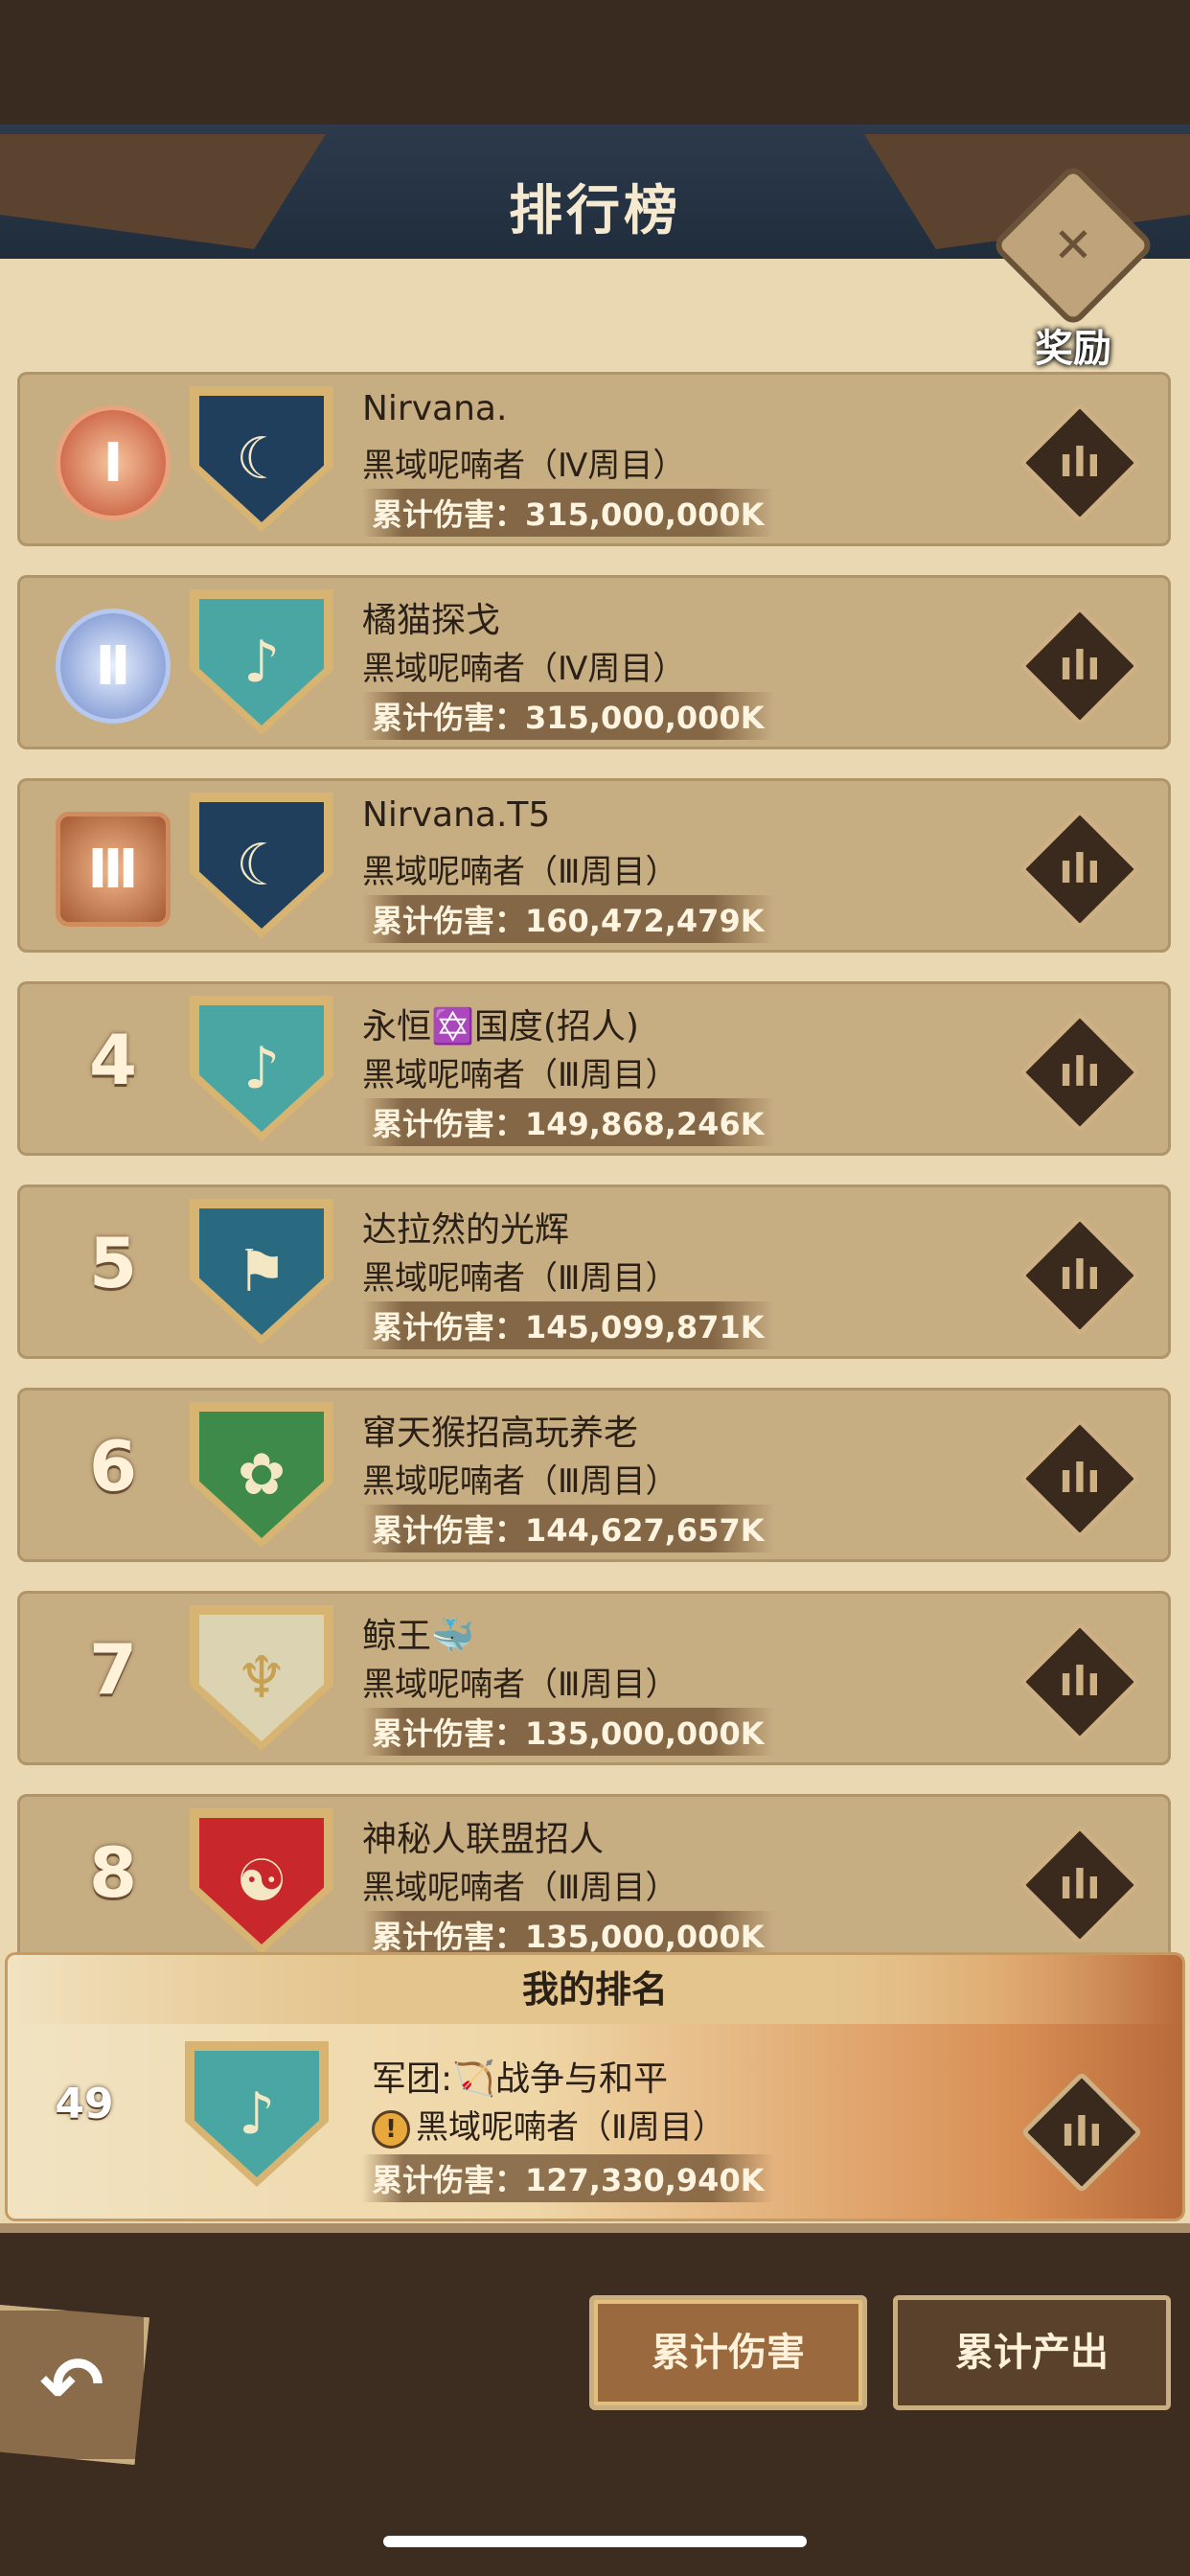  I want to click on damage-value: 累计伤害：144,627,657K, so click(568, 1529).